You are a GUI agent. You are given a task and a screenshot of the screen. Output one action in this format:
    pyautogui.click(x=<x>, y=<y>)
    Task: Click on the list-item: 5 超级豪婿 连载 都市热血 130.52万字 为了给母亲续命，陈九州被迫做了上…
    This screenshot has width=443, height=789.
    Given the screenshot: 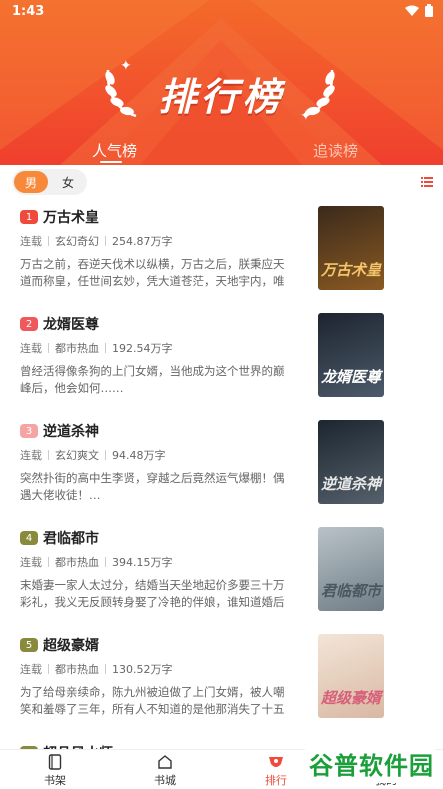 What is the action you would take?
    pyautogui.click(x=221, y=687)
    